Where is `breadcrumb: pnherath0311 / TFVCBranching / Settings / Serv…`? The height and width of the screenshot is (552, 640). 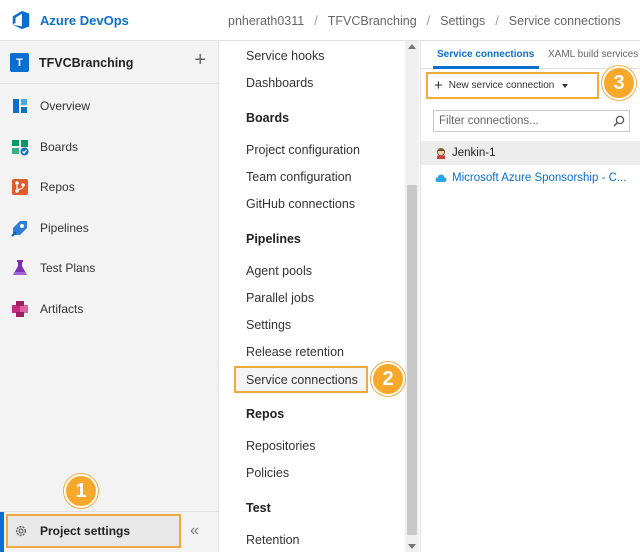 breadcrumb: pnherath0311 / TFVCBranching / Settings / Serv… is located at coordinates (424, 21).